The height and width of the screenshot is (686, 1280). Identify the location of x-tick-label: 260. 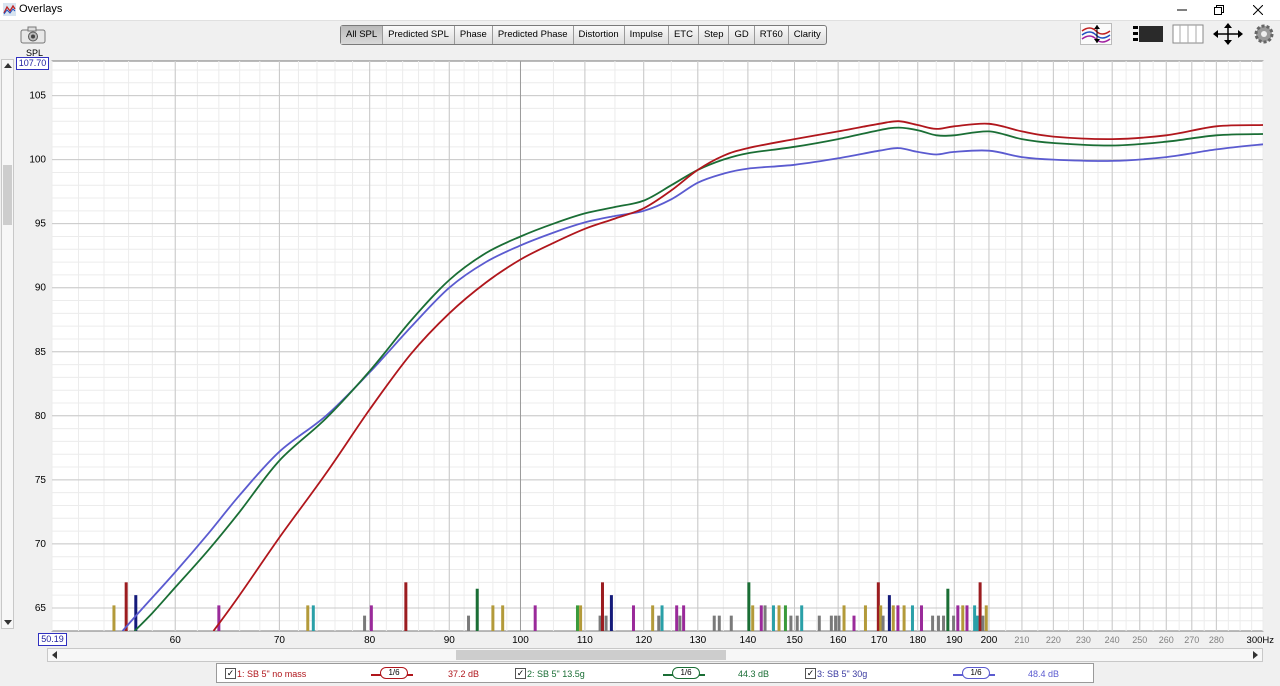
(1166, 640).